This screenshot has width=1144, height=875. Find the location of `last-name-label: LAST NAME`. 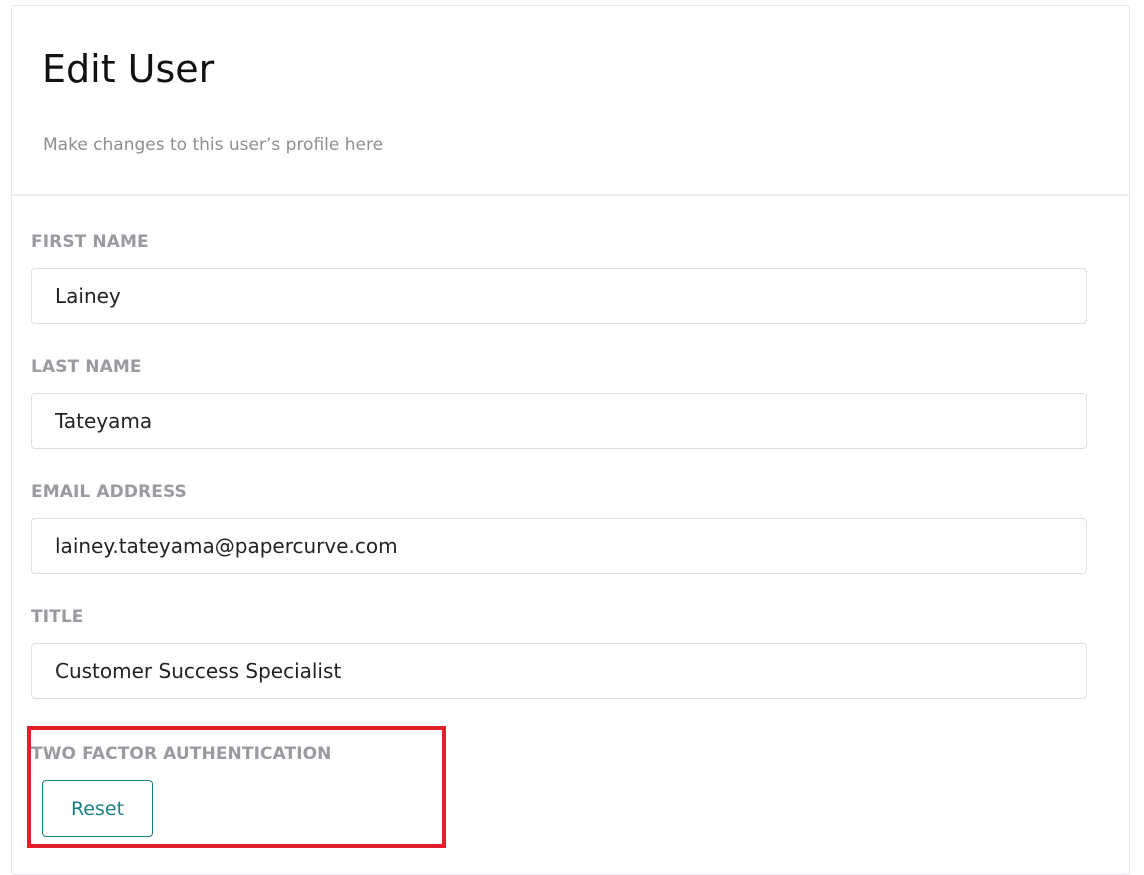

last-name-label: LAST NAME is located at coordinates (86, 367).